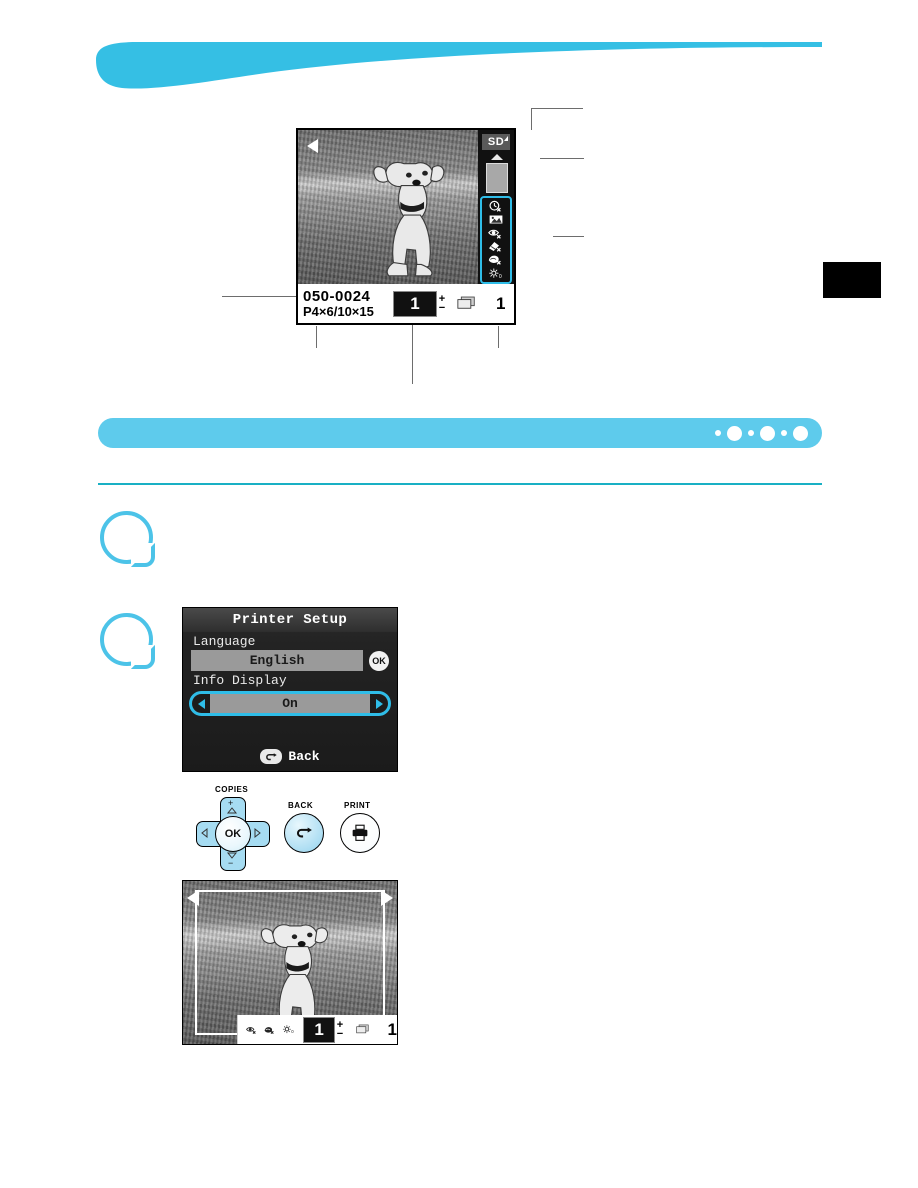 The width and height of the screenshot is (918, 1188). Describe the element at coordinates (379, 703) in the screenshot. I see `info-display-right-arrow` at that location.